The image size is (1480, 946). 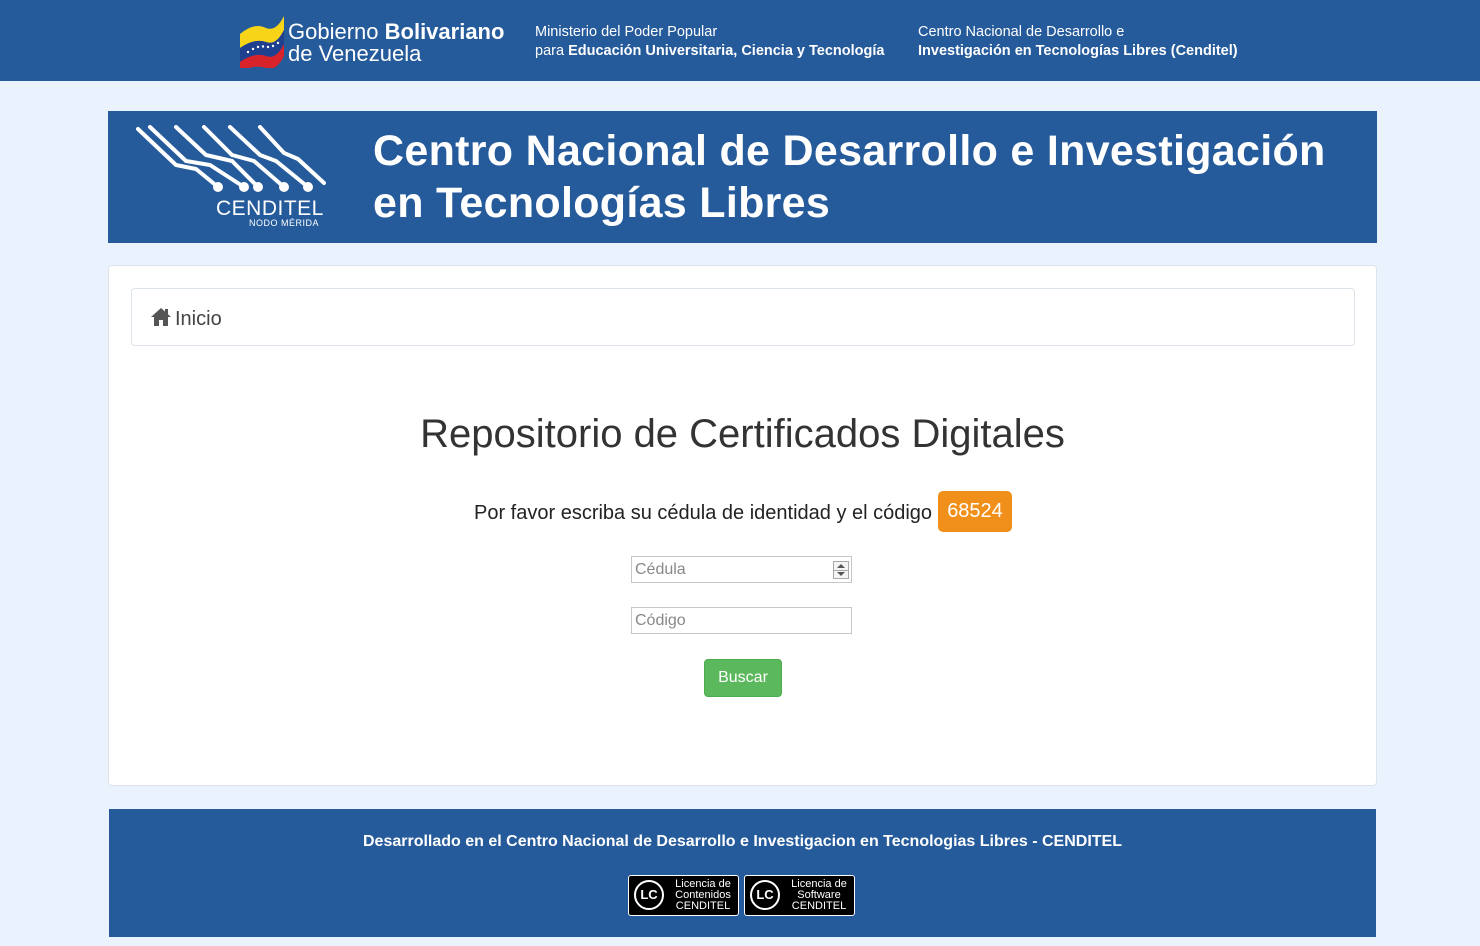 I want to click on venezuela-flag-logo, so click(x=262, y=42).